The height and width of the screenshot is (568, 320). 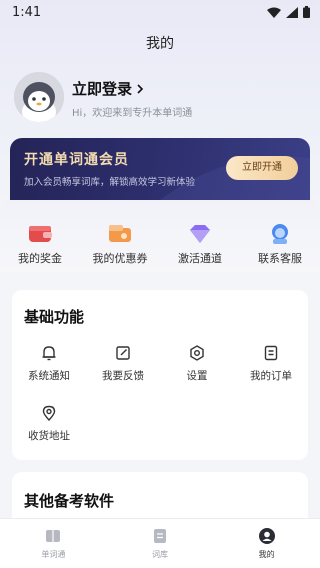 What do you see at coordinates (266, 554) in the screenshot?
I see `tab-label: 我的` at bounding box center [266, 554].